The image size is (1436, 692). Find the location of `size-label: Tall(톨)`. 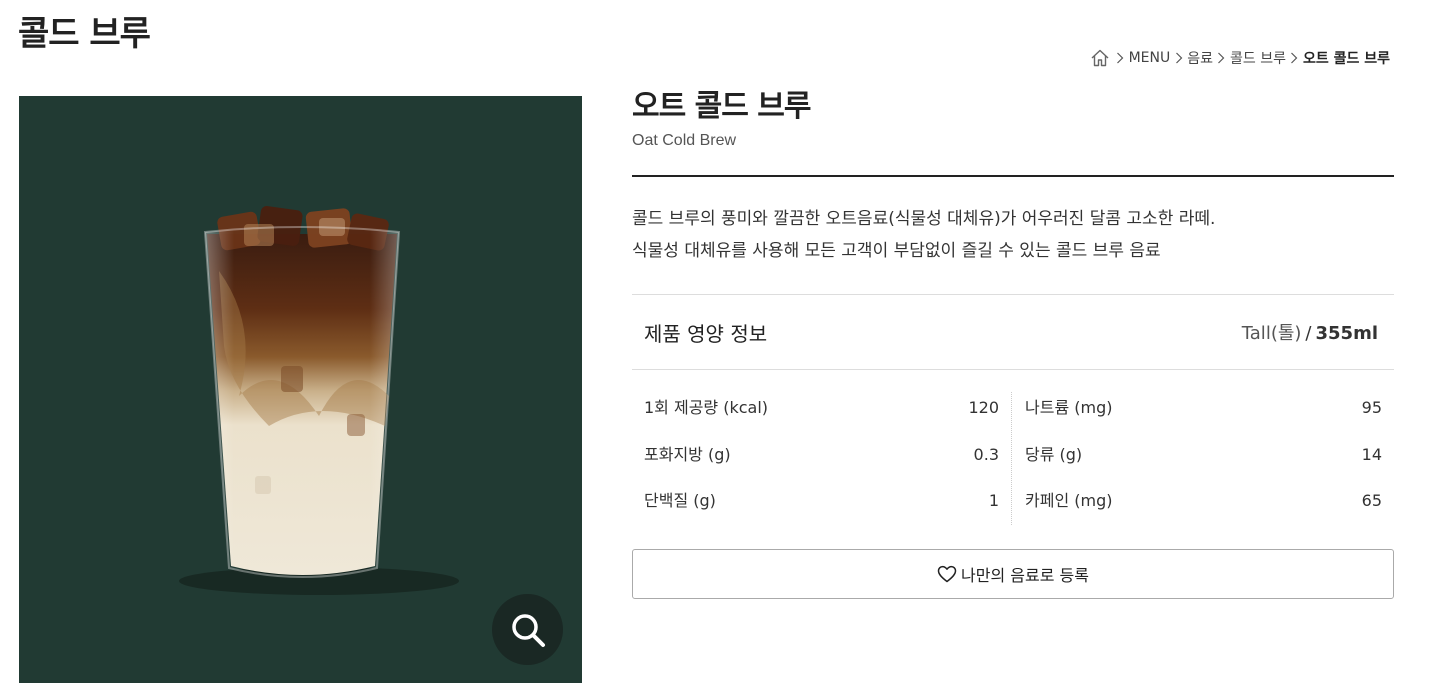

size-label: Tall(톨) is located at coordinates (1271, 333).